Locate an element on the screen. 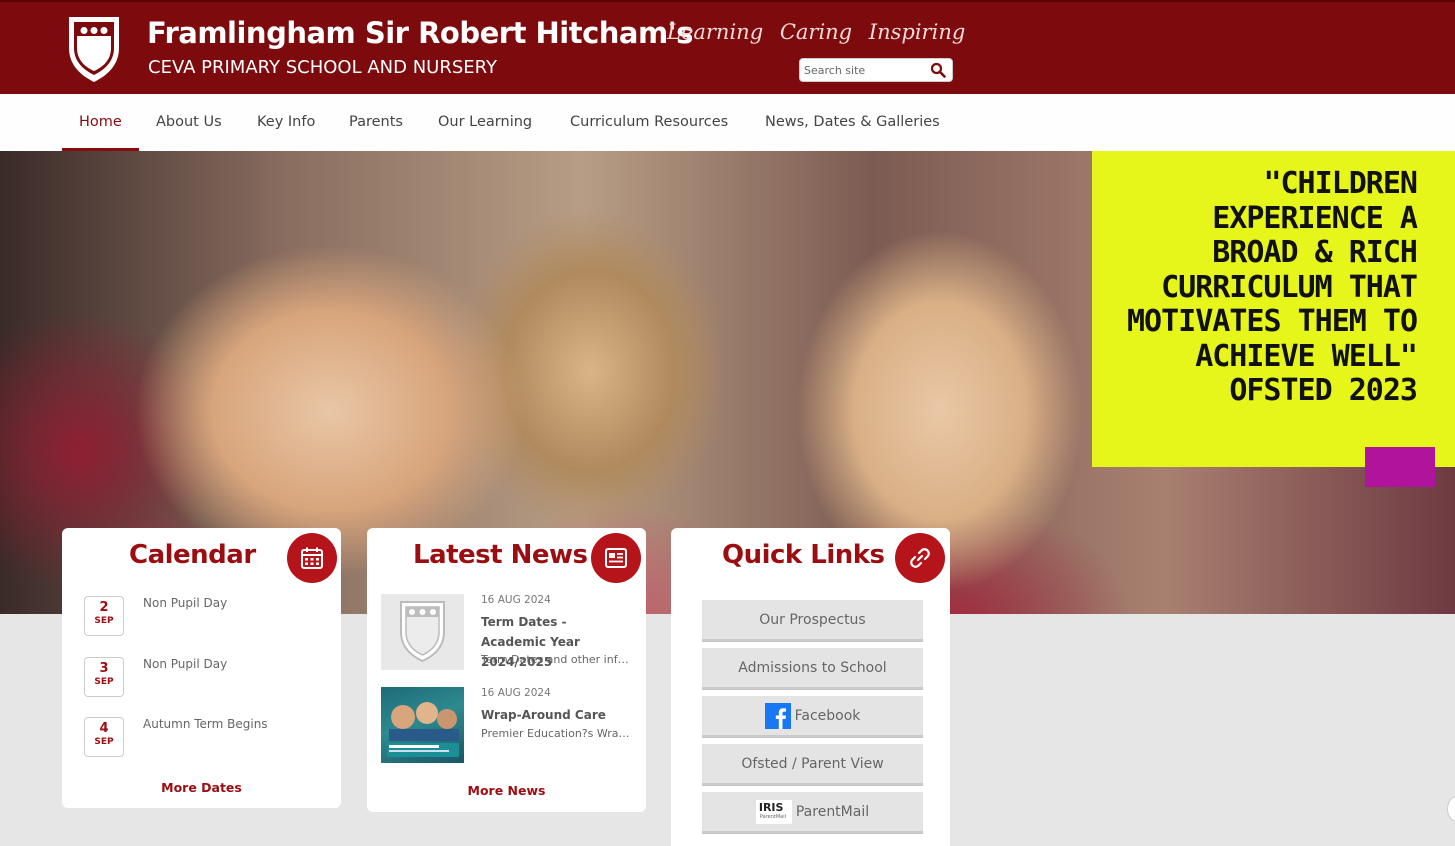 Image resolution: width=1455 pixels, height=846 pixels. search-icon is located at coordinates (938, 70).